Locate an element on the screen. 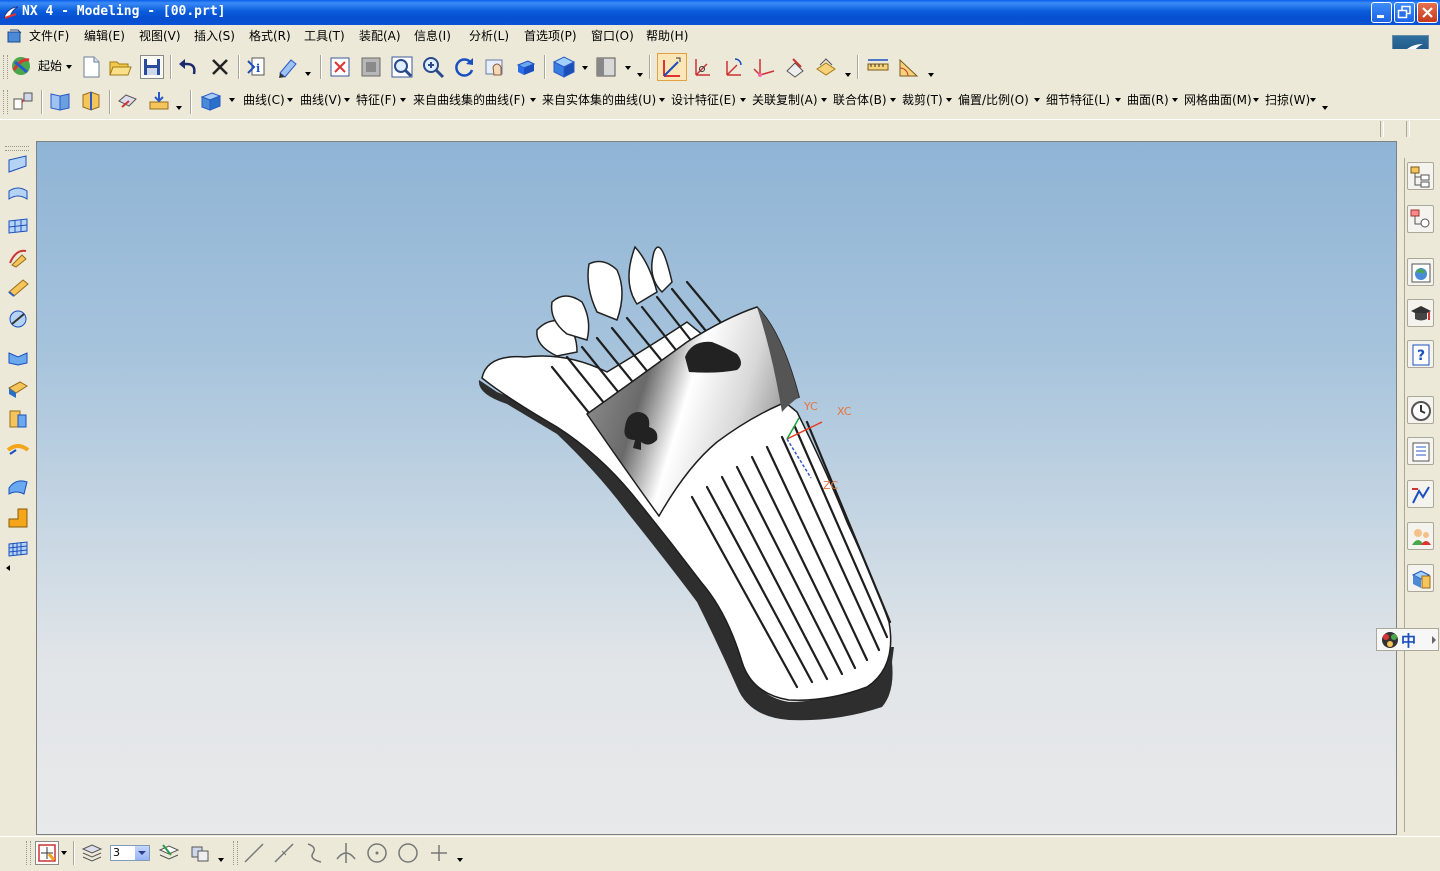  assemblies-toolbar-options-arrow is located at coordinates (179, 108).